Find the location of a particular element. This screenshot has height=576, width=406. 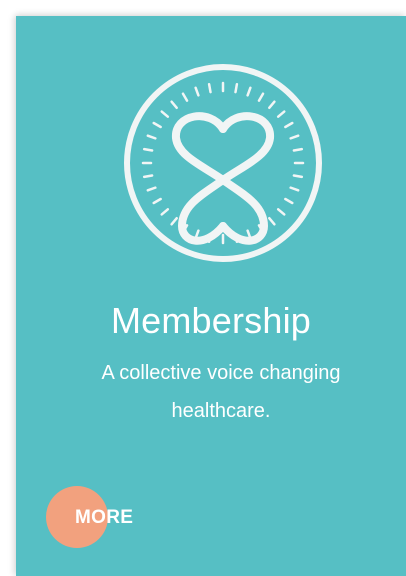

more-button: MORE is located at coordinates (121, 519).